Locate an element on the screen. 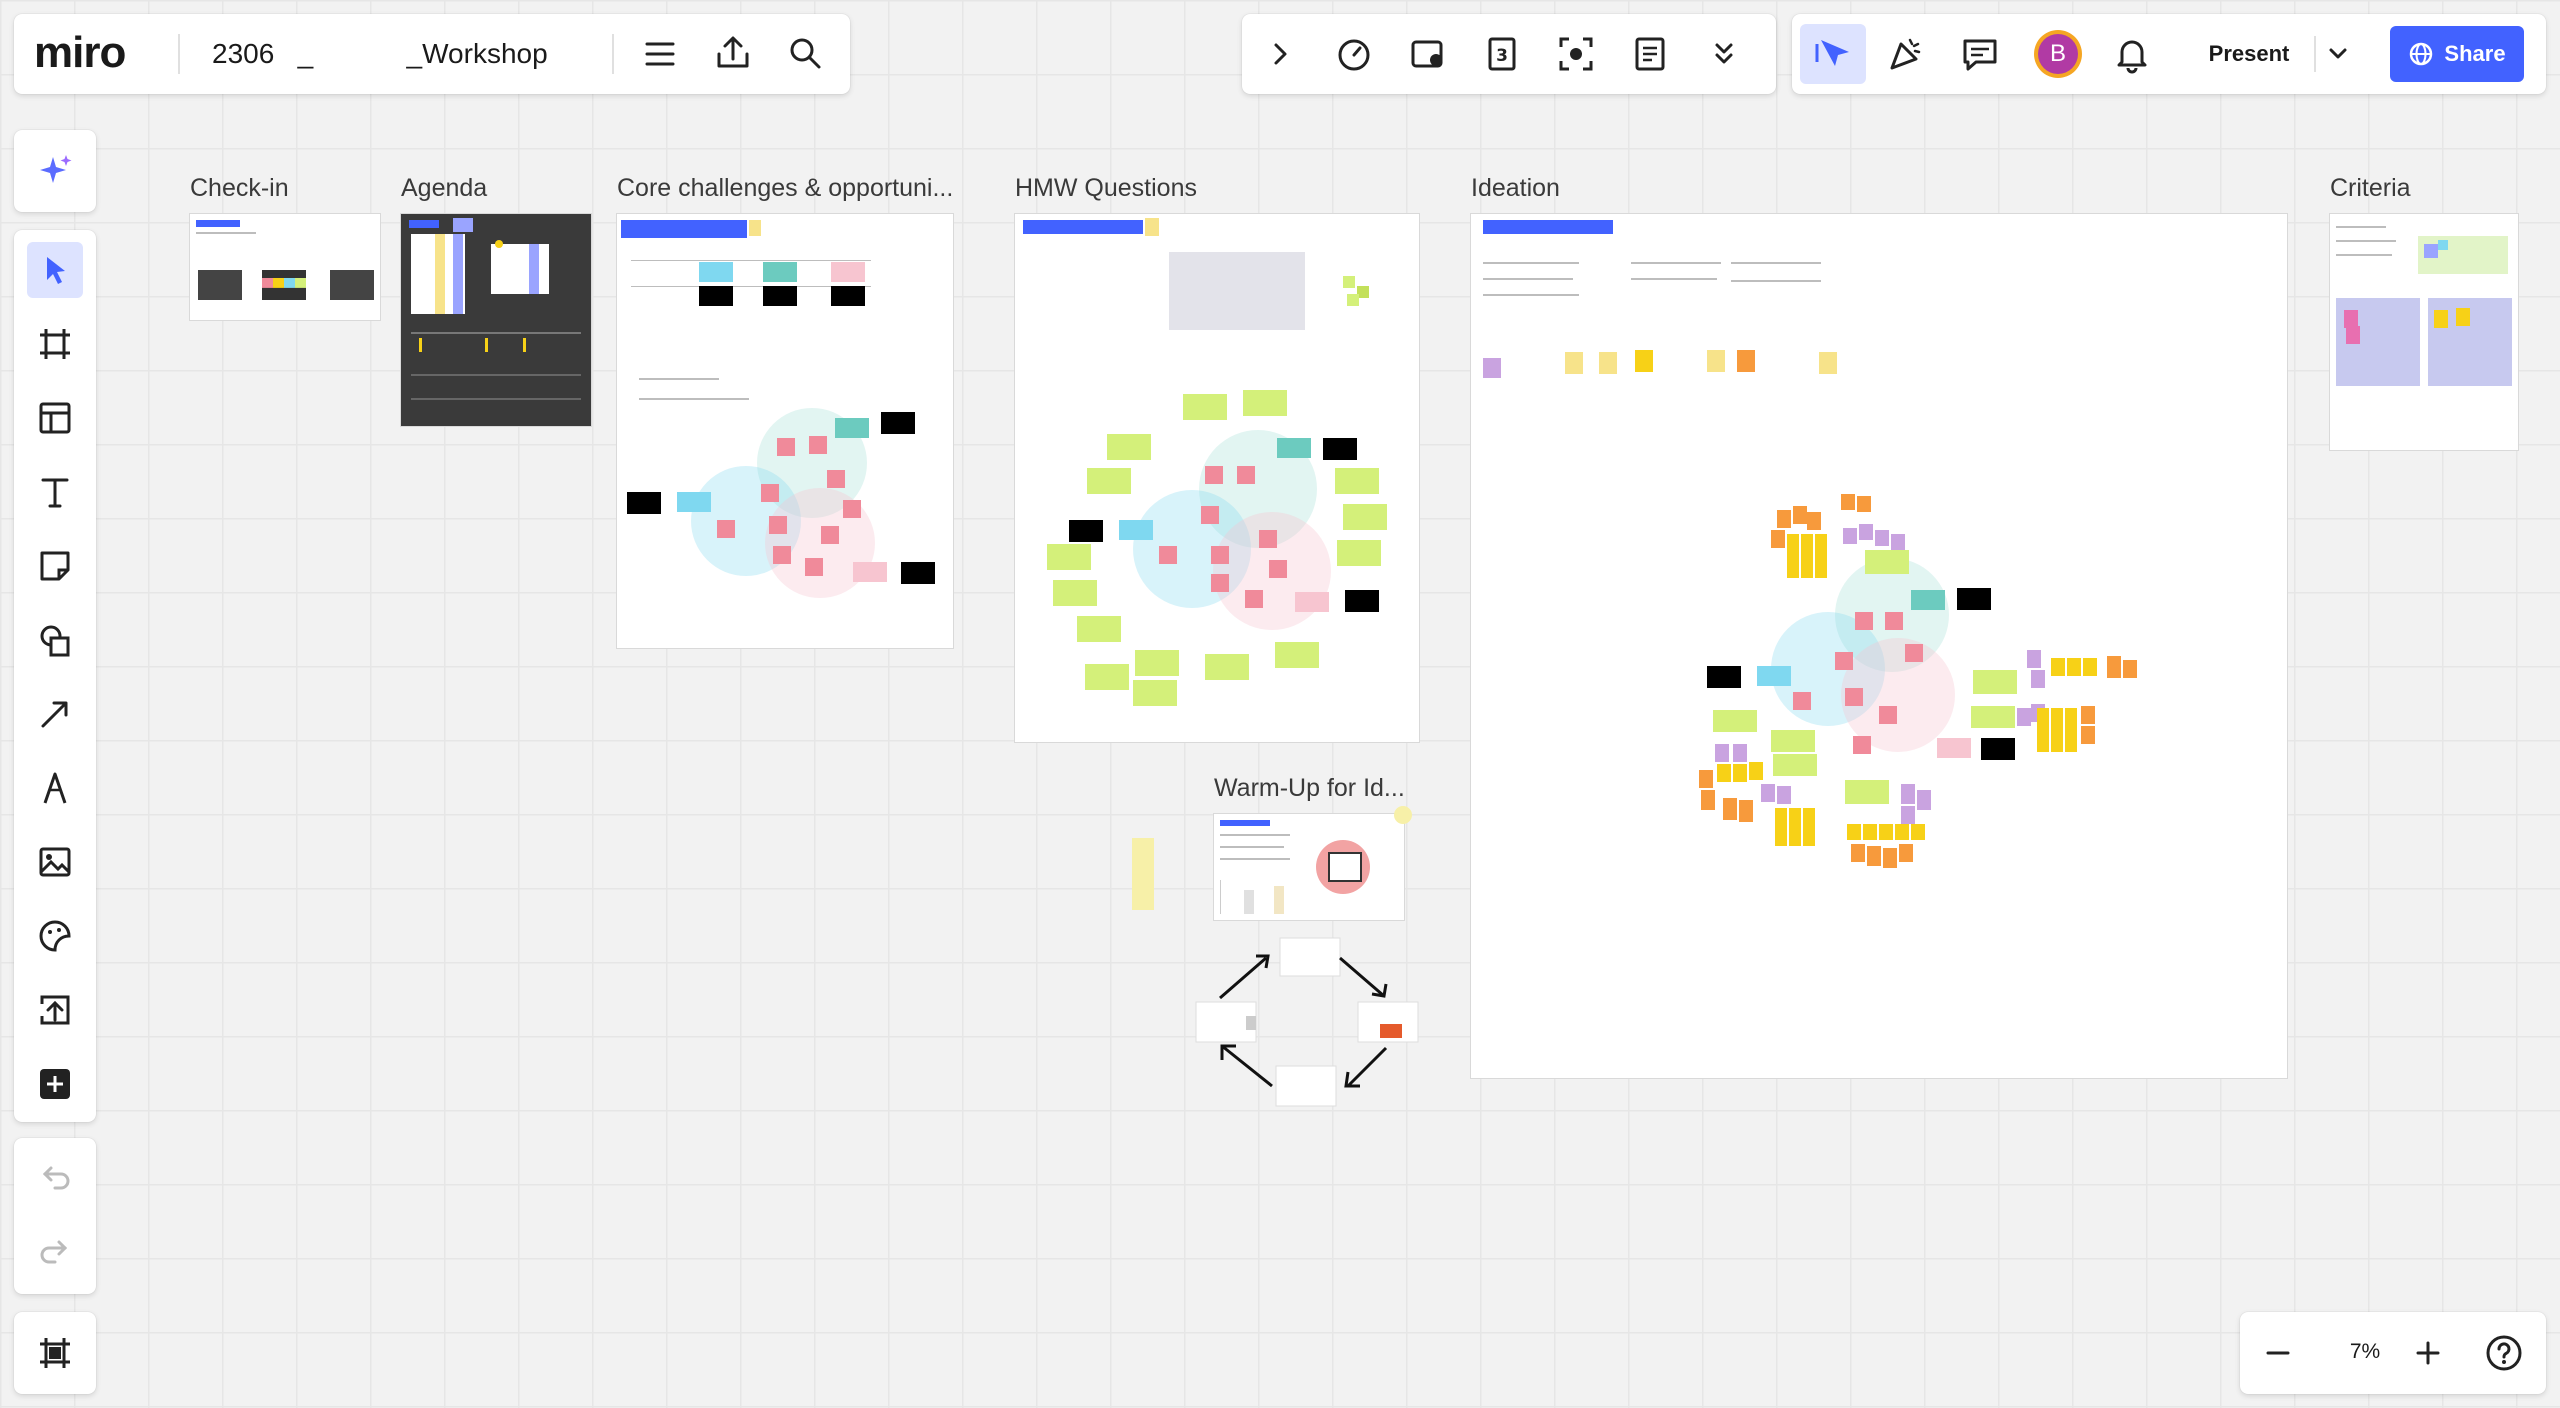 This screenshot has height=1408, width=2560. export-icon is located at coordinates (733, 53).